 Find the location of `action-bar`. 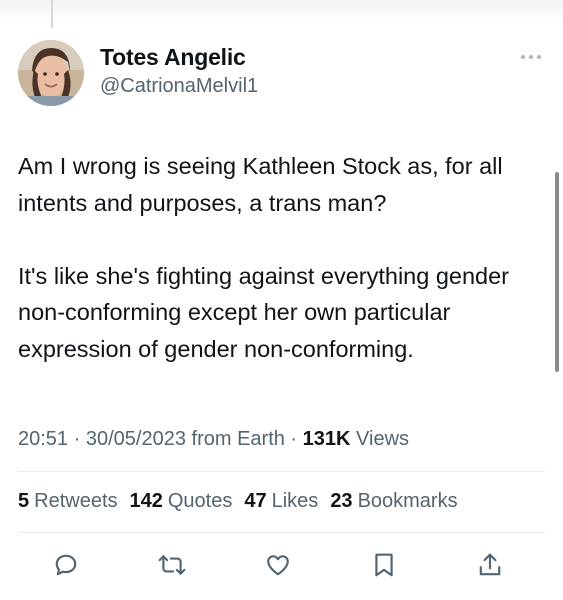

action-bar is located at coordinates (280, 565).